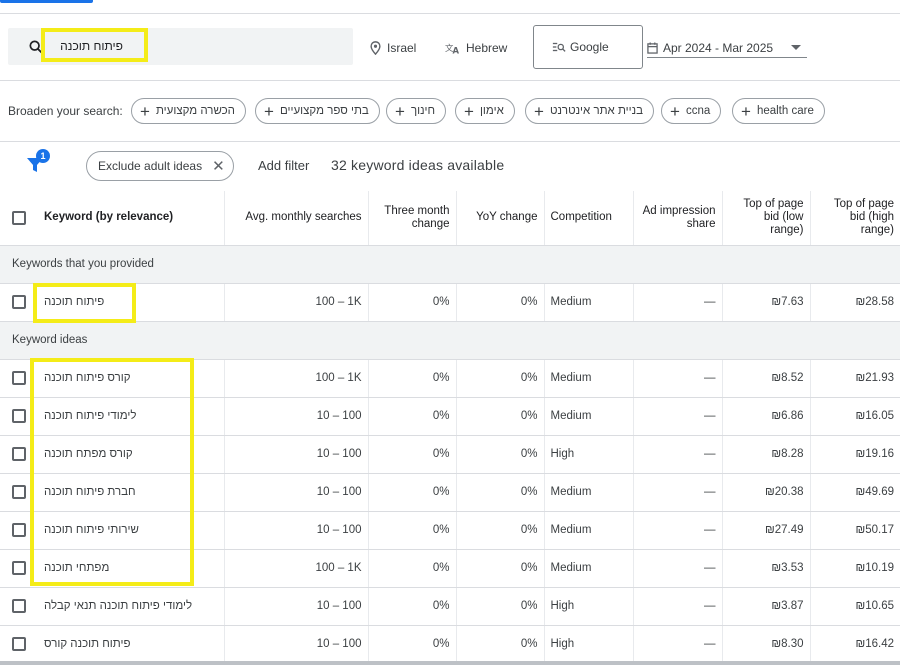 This screenshot has height=665, width=900. Describe the element at coordinates (765, 606) in the screenshot. I see `bid-low-cell: ₪3.87` at that location.